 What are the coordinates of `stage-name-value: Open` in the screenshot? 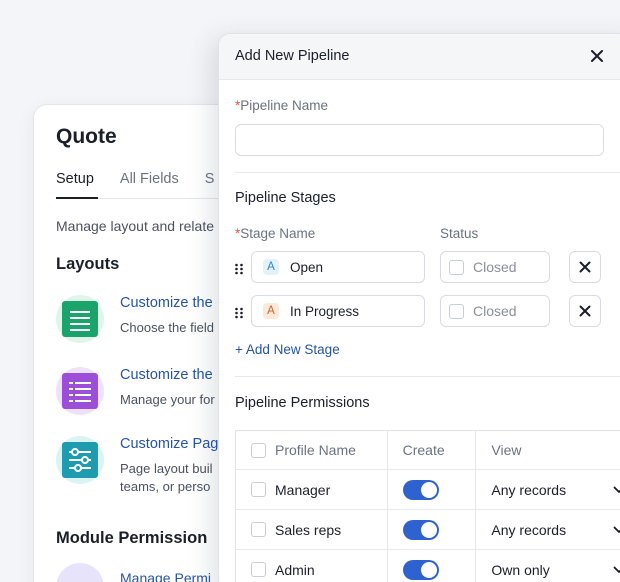 It's located at (307, 267).